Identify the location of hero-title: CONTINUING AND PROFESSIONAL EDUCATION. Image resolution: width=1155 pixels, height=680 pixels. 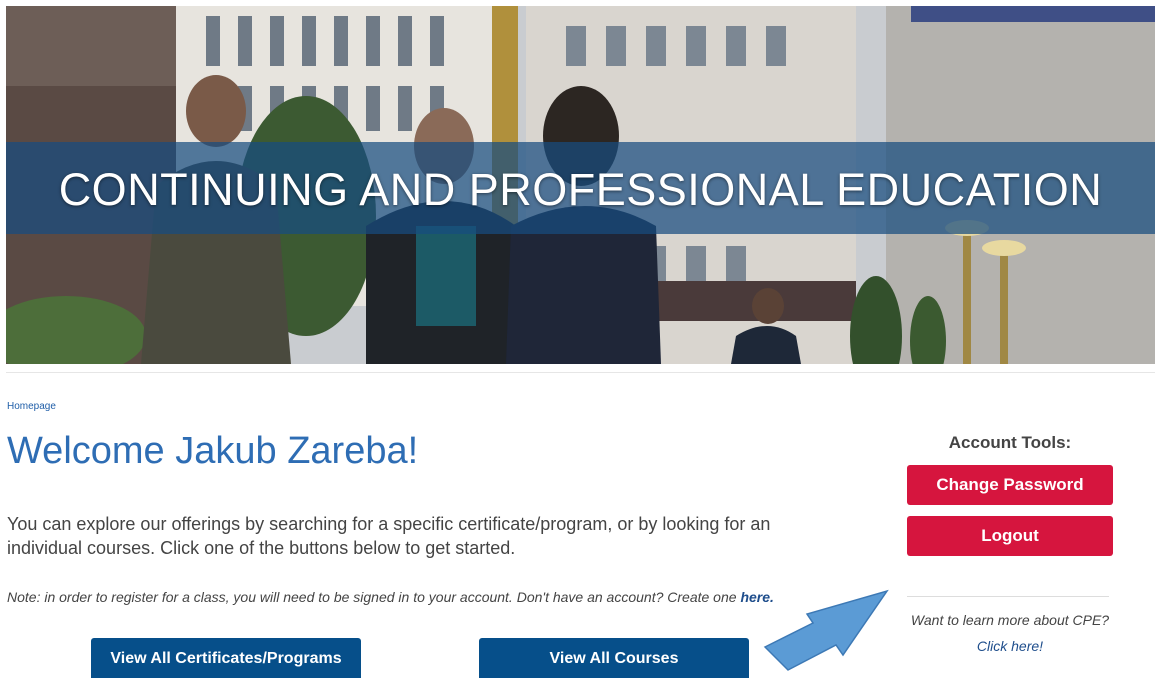
(580, 189).